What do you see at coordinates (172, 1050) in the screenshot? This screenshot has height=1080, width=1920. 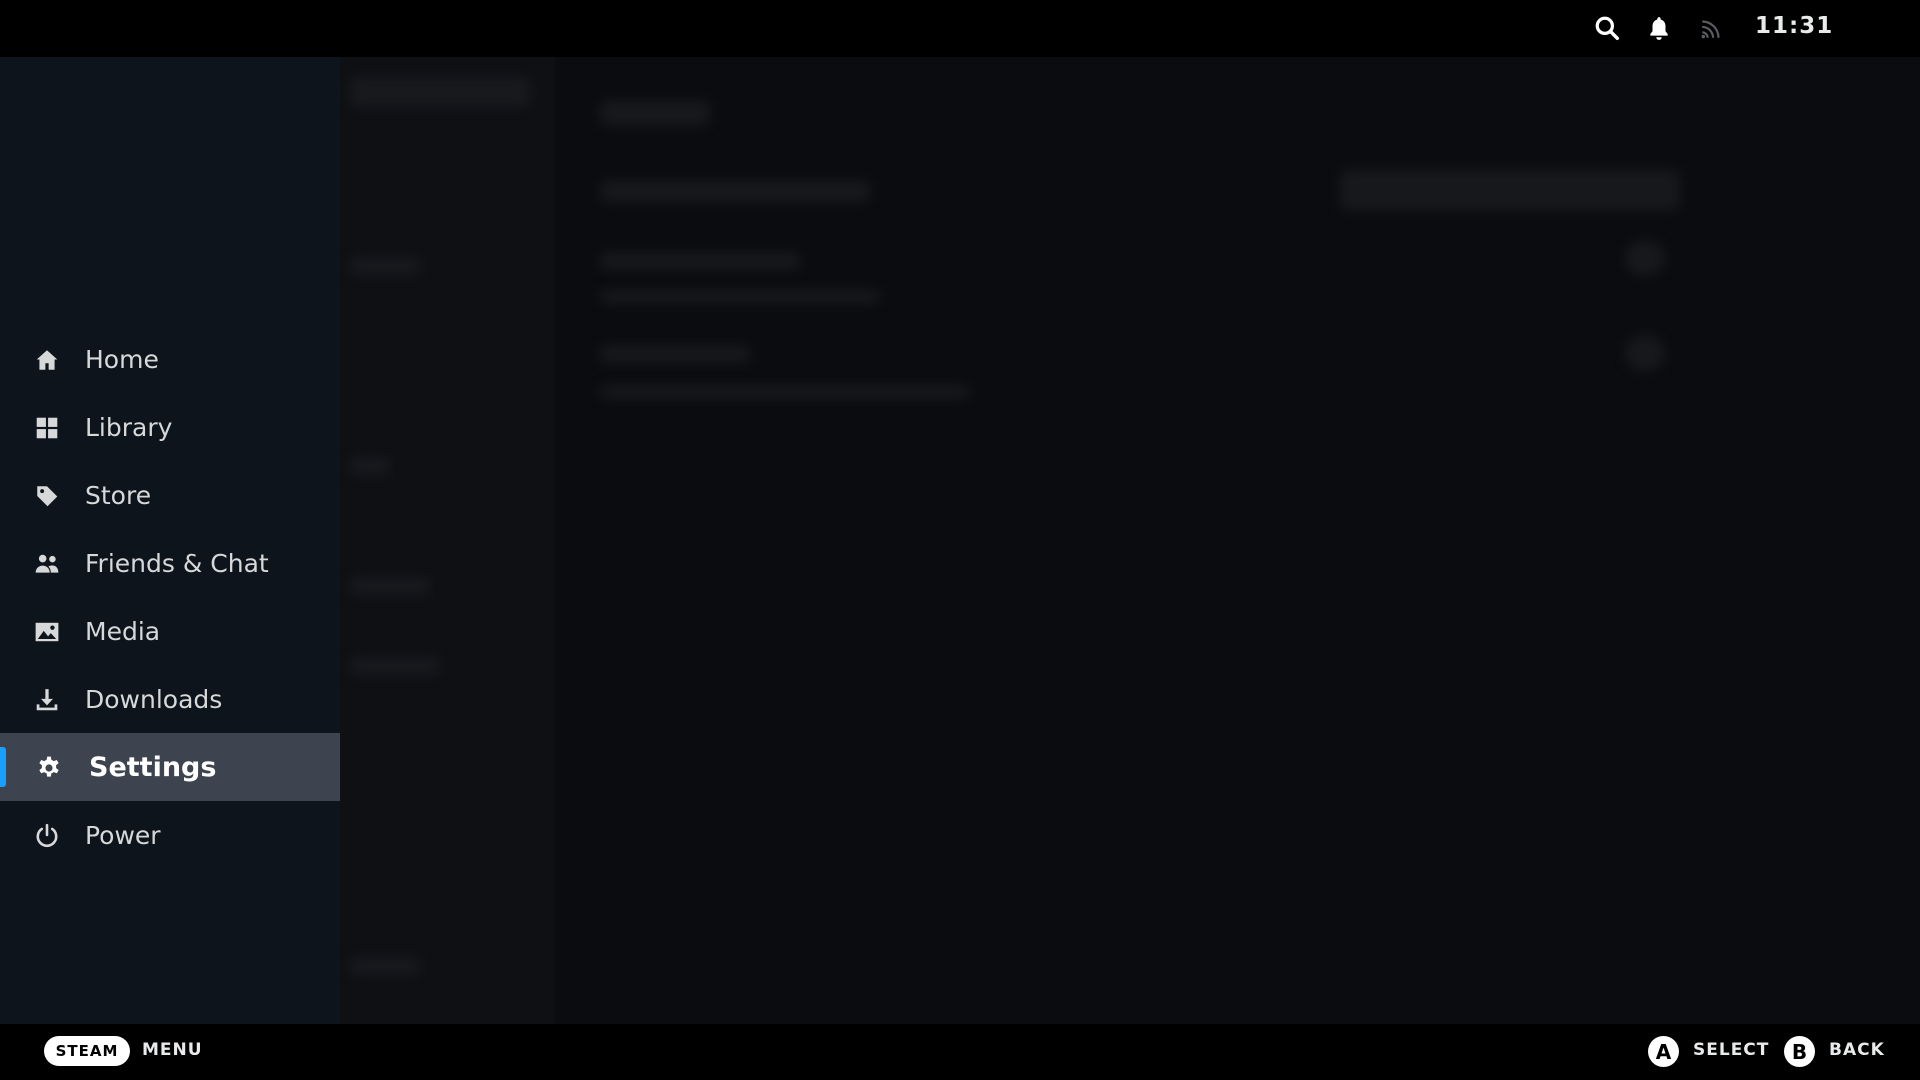 I see `menu-hint-label: MENU` at bounding box center [172, 1050].